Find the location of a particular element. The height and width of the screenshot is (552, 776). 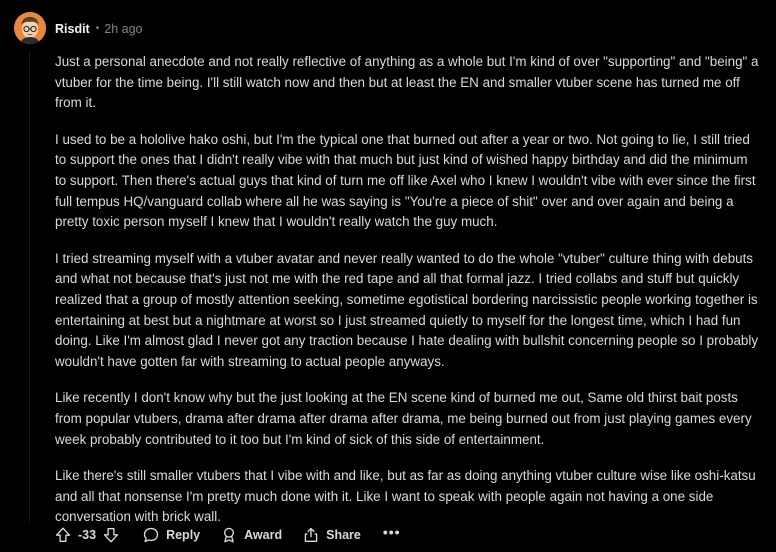

more-options-button: ••• is located at coordinates (392, 534).